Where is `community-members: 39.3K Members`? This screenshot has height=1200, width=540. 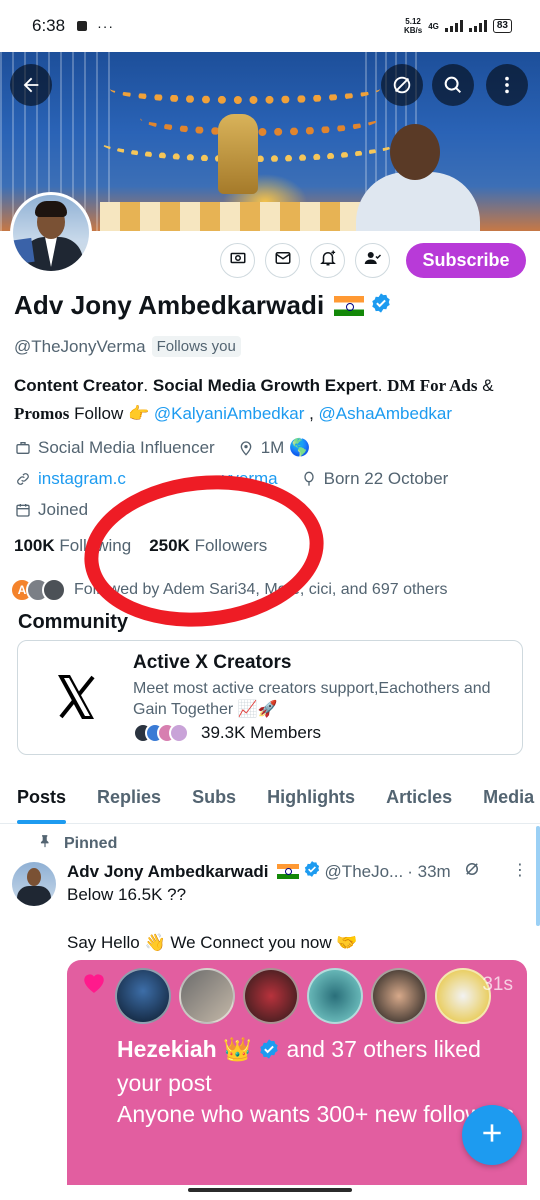 community-members: 39.3K Members is located at coordinates (227, 733).